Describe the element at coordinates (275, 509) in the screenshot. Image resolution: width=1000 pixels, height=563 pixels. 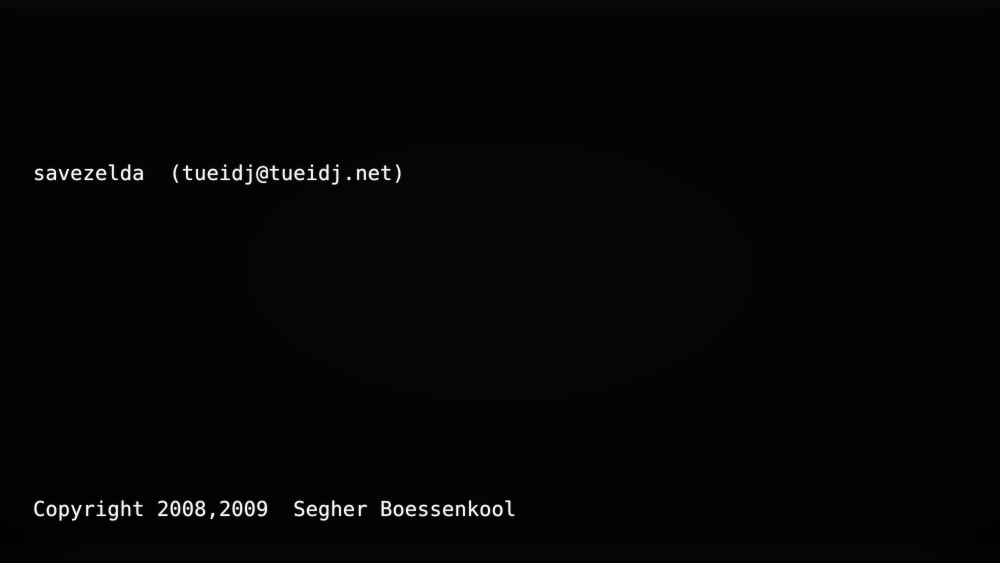
I see `copyright-line-segher: Copyright 2008,2009 Segher Boessenkool` at that location.